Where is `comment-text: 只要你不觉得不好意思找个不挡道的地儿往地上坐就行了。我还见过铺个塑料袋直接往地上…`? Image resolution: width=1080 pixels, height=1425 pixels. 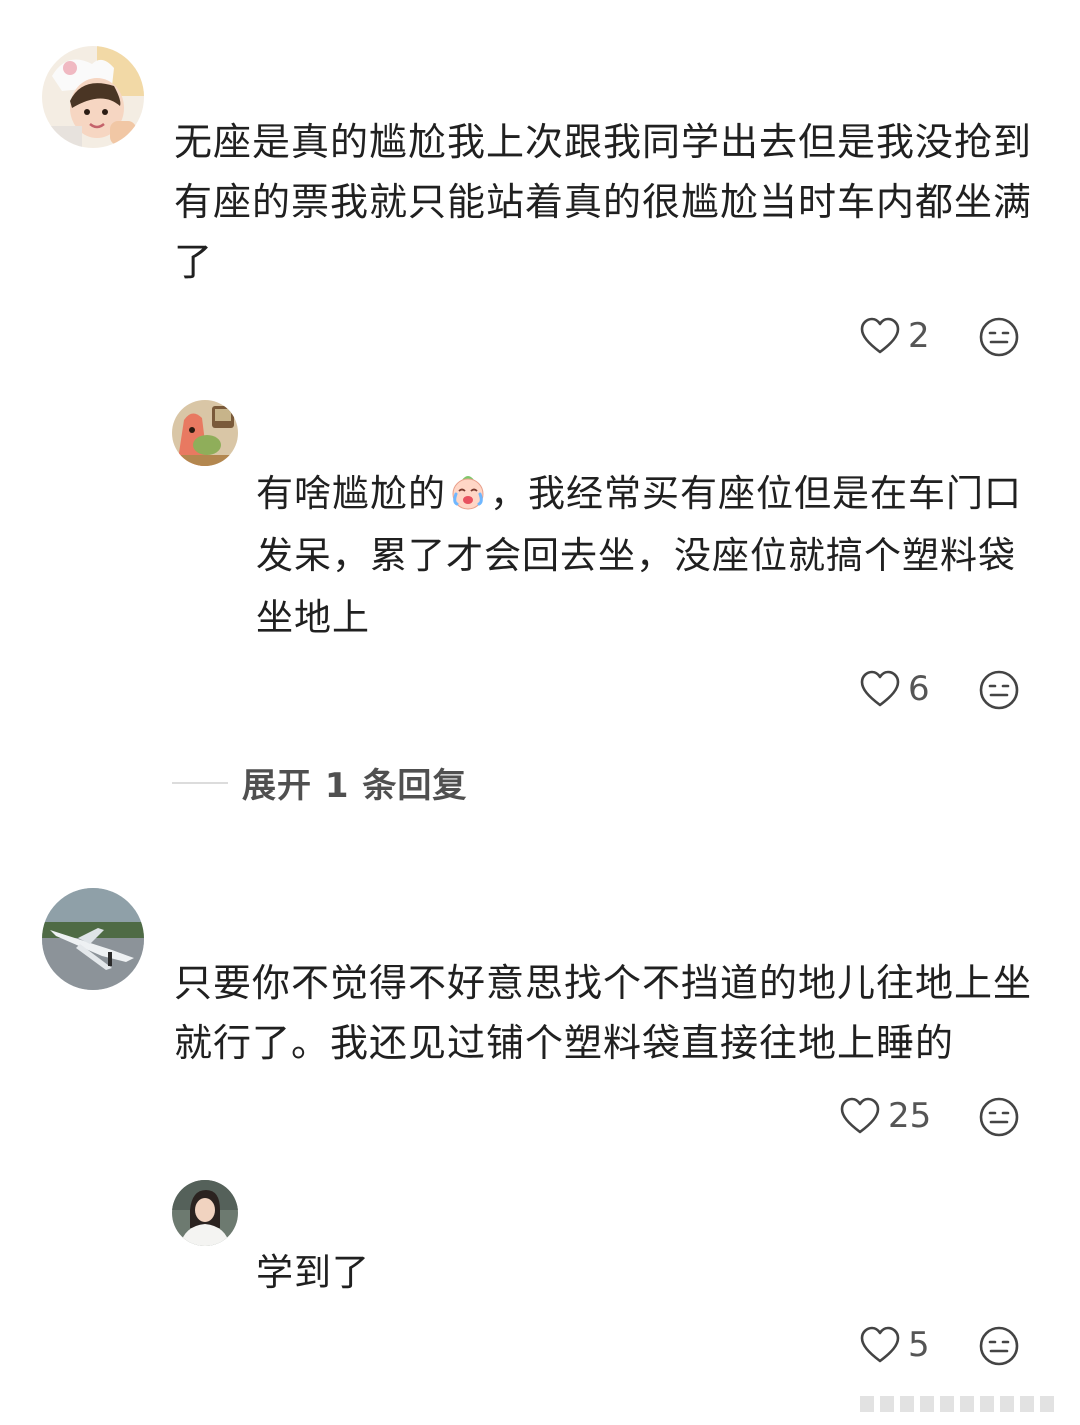
comment-text: 只要你不觉得不好意思找个不挡道的地儿往地上坐就行了。我还见过铺个塑料袋直接往地上… is located at coordinates (603, 1013).